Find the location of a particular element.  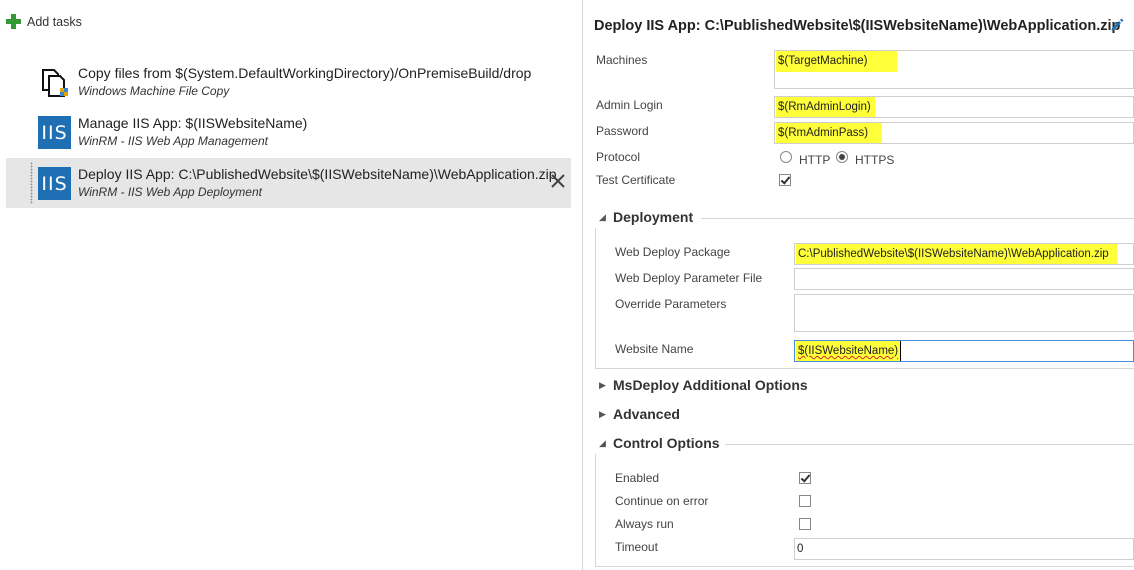

admin-login-value: $(RmAdminLogin) is located at coordinates (825, 107).